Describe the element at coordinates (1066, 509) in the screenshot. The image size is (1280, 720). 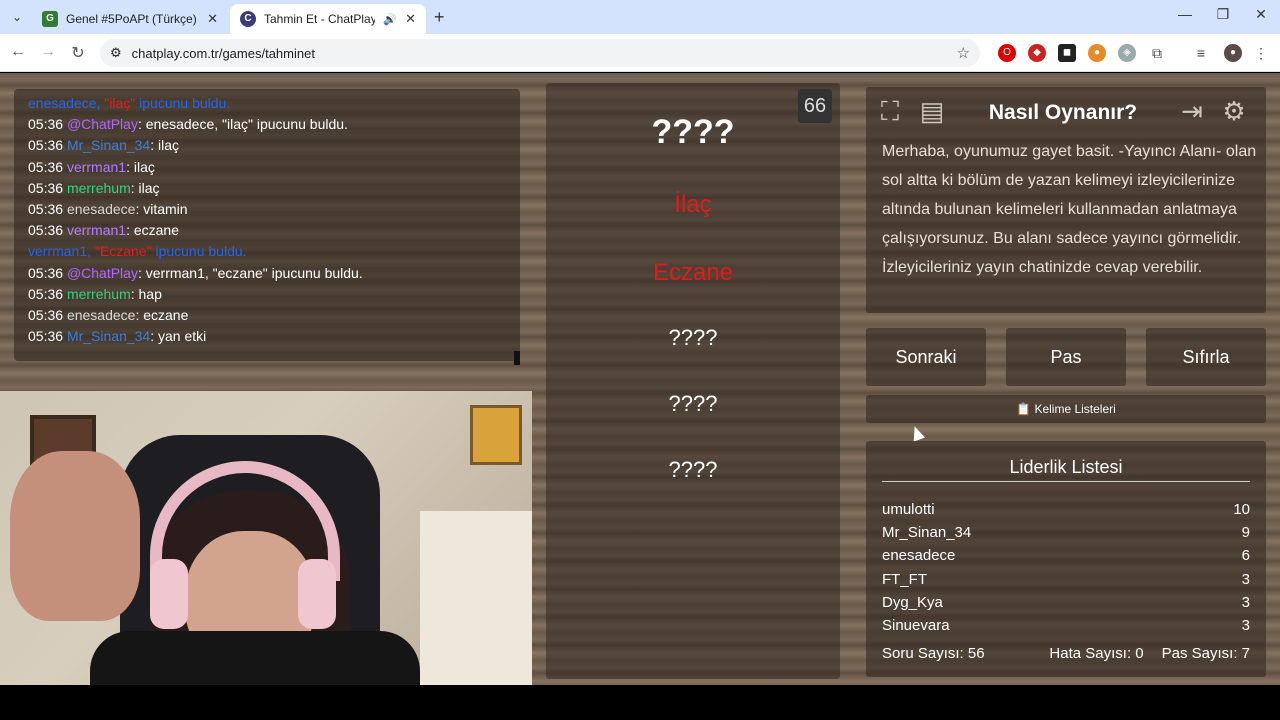
I see `leaderboard-row: umulotti 10` at that location.